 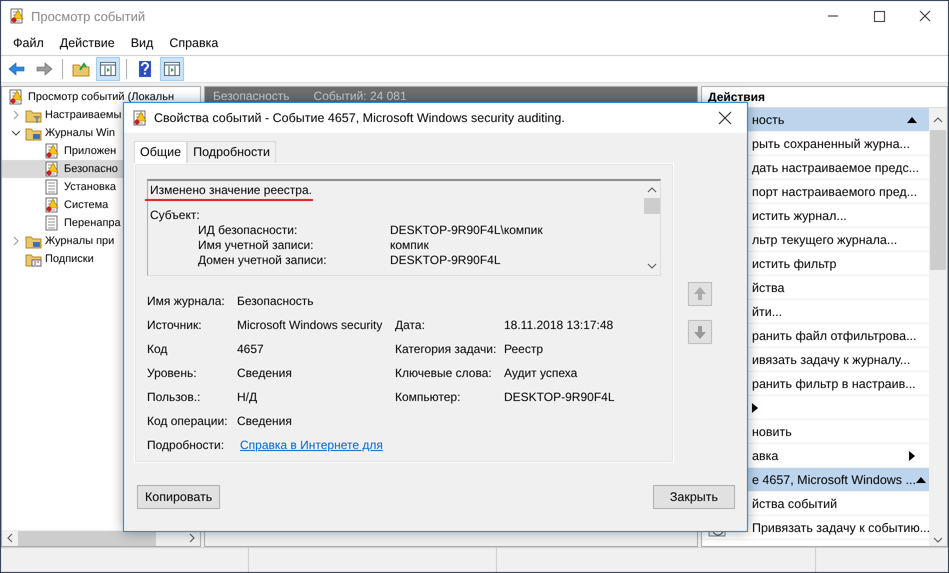 What do you see at coordinates (559, 325) in the screenshot?
I see `field-value: 18.11.2018 13:17:48` at bounding box center [559, 325].